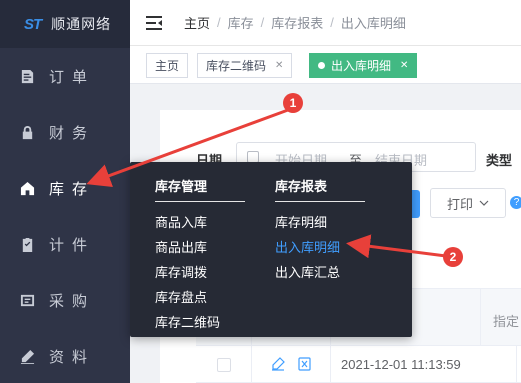  I want to click on sidebar-item-label: 计件, so click(72, 245).